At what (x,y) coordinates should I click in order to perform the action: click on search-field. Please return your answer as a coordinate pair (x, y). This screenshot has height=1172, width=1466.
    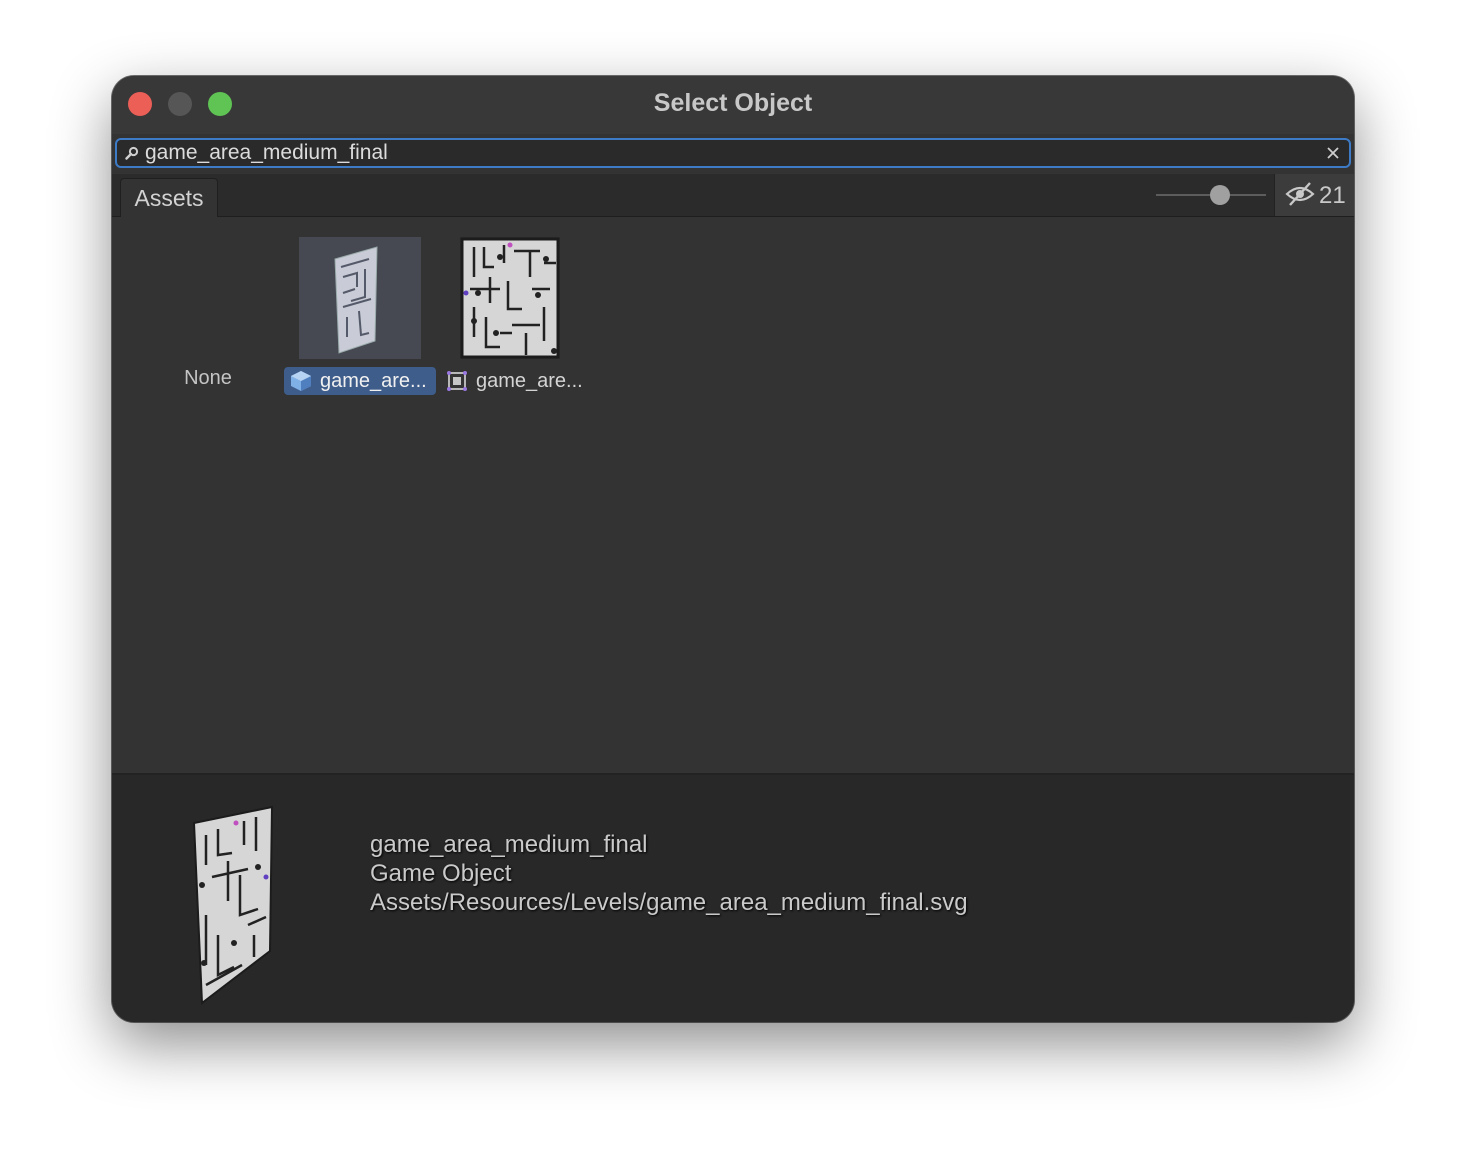
    Looking at the image, I should click on (733, 153).